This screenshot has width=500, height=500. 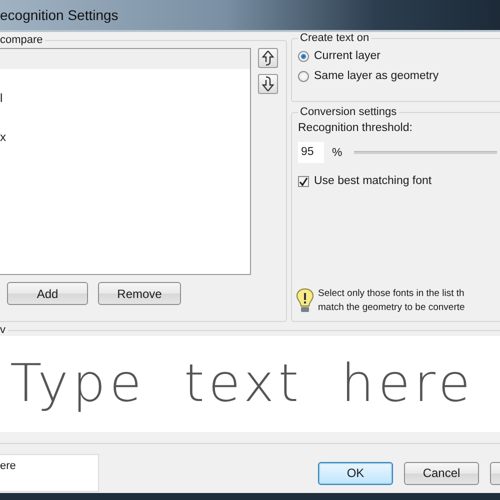 What do you see at coordinates (59, 15) in the screenshot?
I see `window-title: ecognition Settings` at bounding box center [59, 15].